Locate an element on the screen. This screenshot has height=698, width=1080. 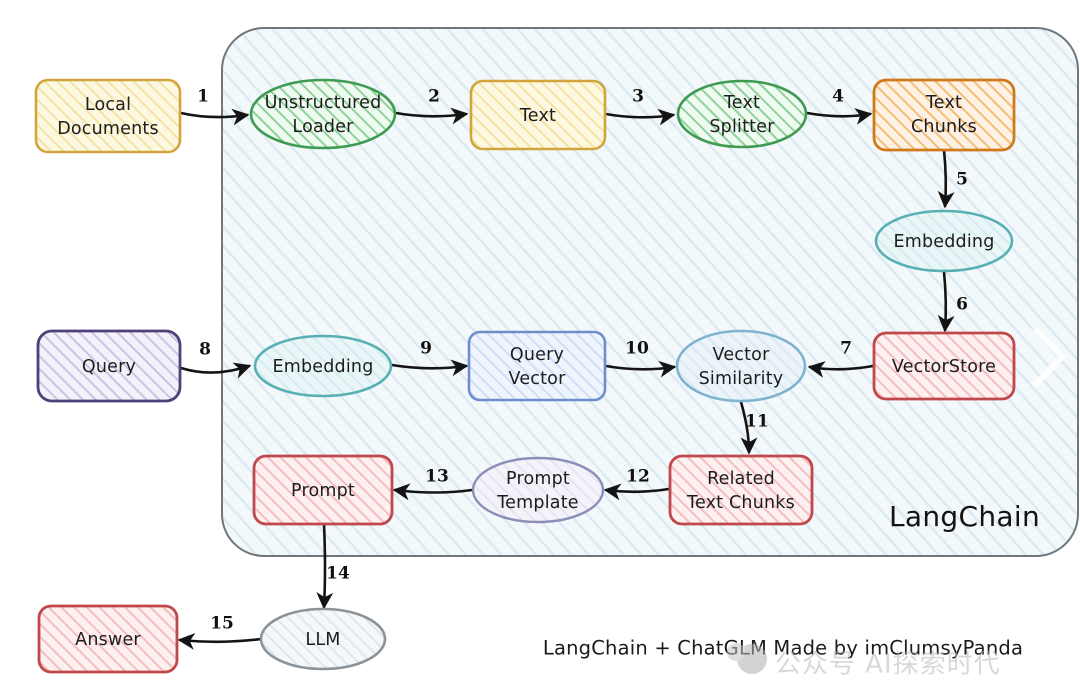
answer-label: Answer is located at coordinates (108, 640).